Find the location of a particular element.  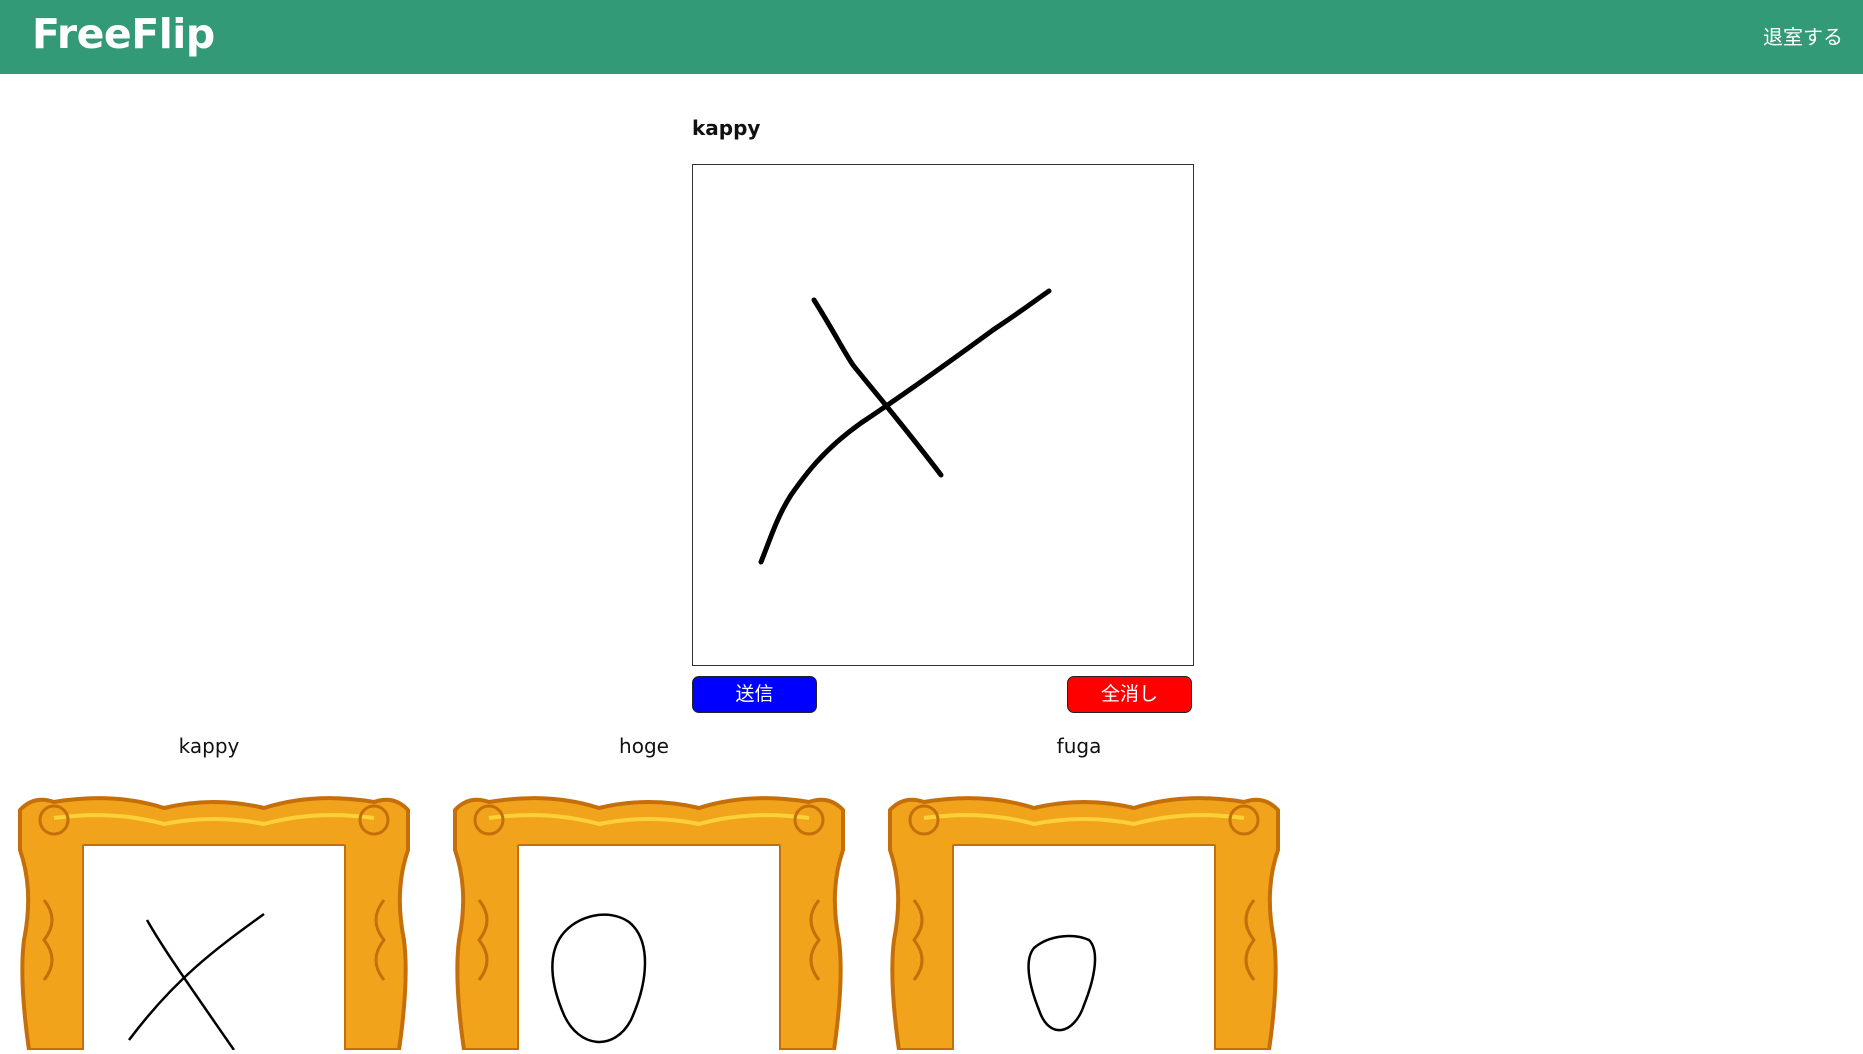

app-header: FreeFlip 退室する is located at coordinates (931, 37).